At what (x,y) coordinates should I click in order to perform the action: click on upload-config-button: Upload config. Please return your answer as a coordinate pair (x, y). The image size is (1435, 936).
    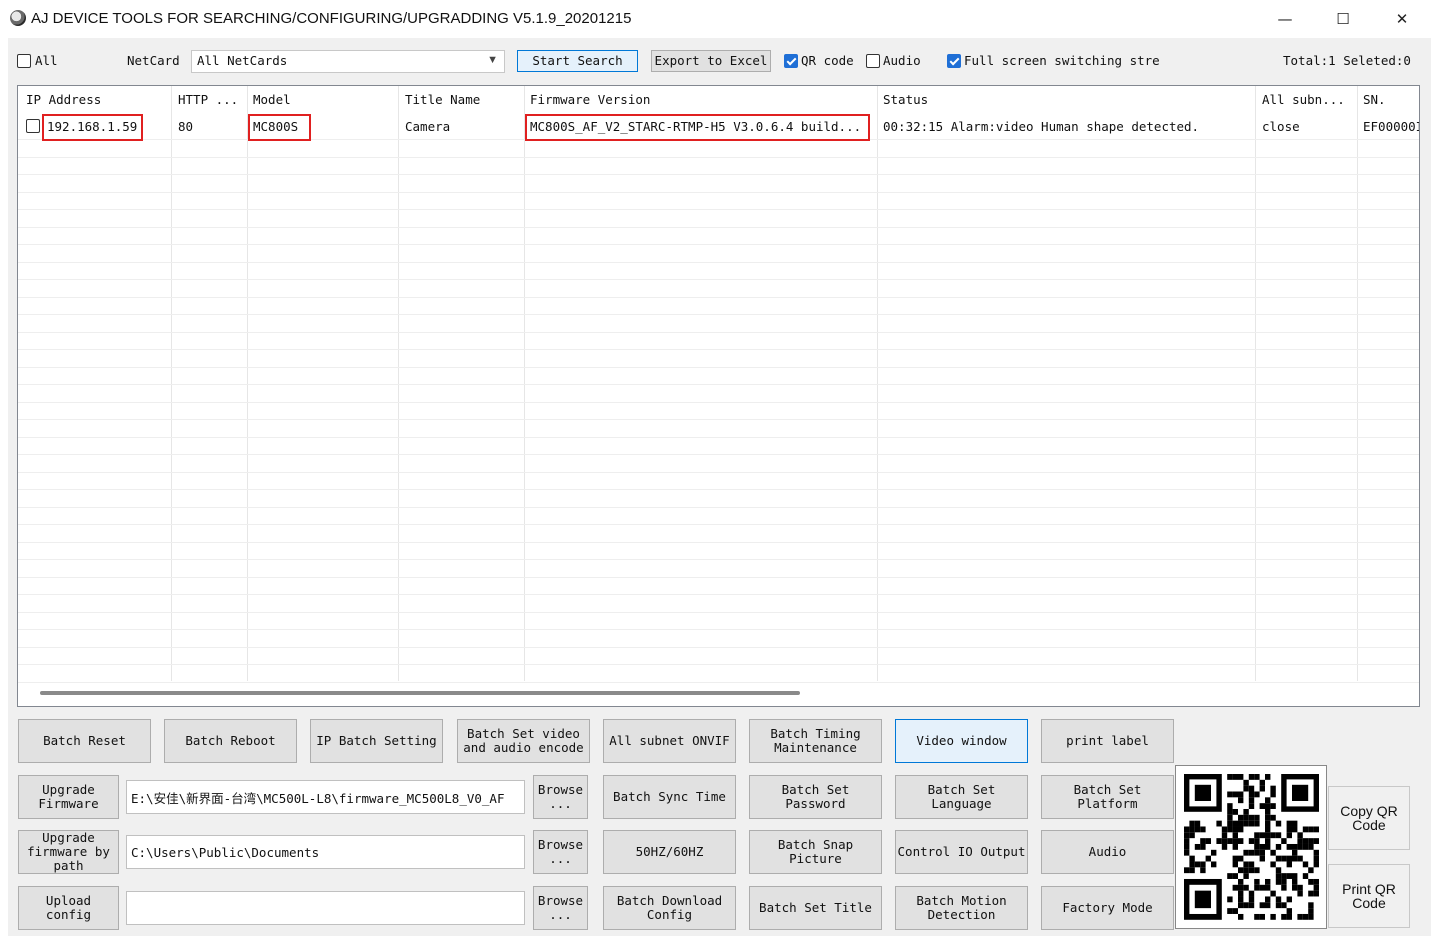
    Looking at the image, I should click on (68, 908).